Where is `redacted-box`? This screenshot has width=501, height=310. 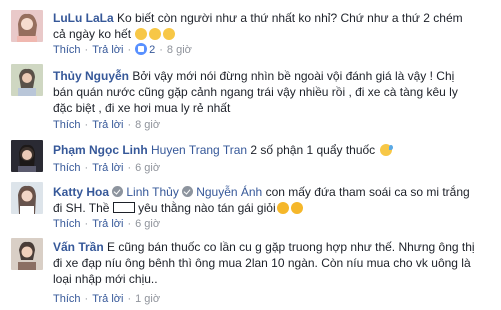 redacted-box is located at coordinates (123, 207).